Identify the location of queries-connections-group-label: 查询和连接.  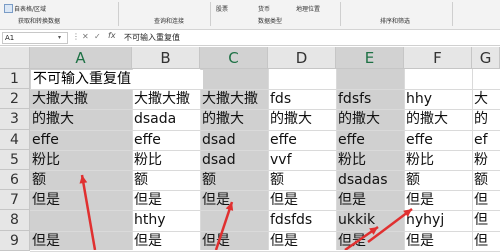
(169, 21).